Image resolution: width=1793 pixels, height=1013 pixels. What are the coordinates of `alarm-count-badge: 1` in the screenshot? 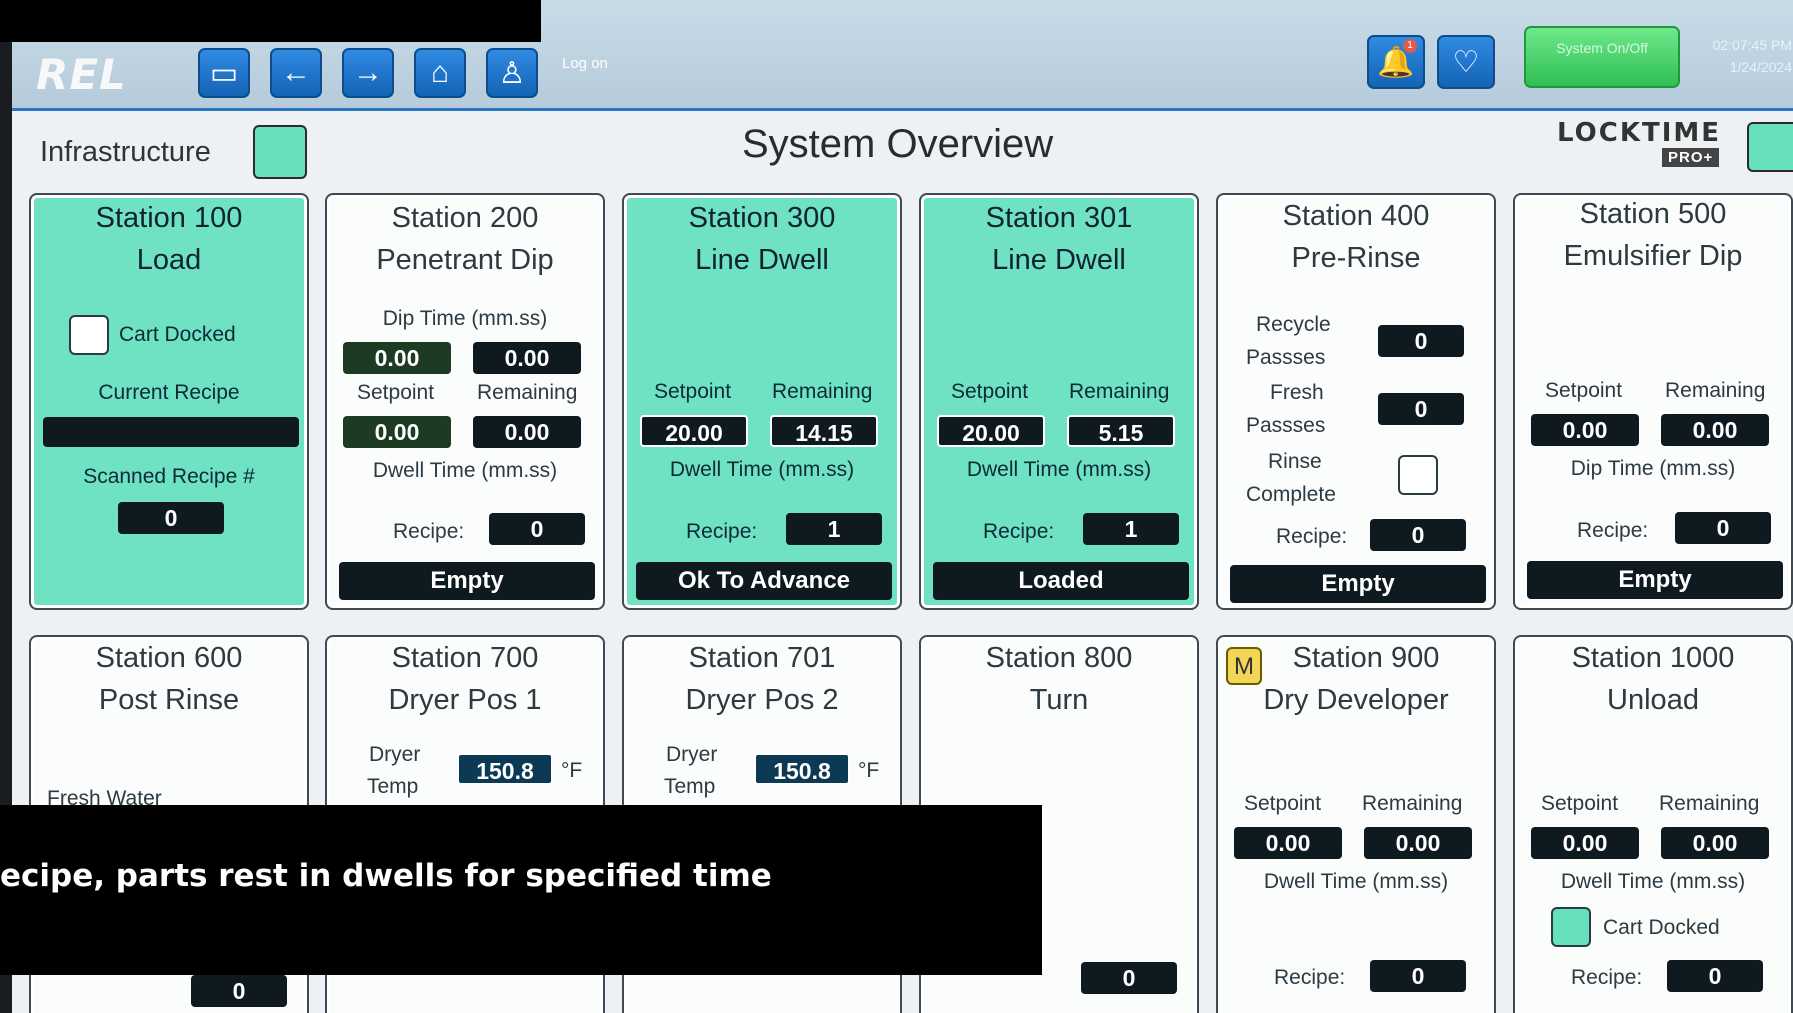 It's located at (1410, 46).